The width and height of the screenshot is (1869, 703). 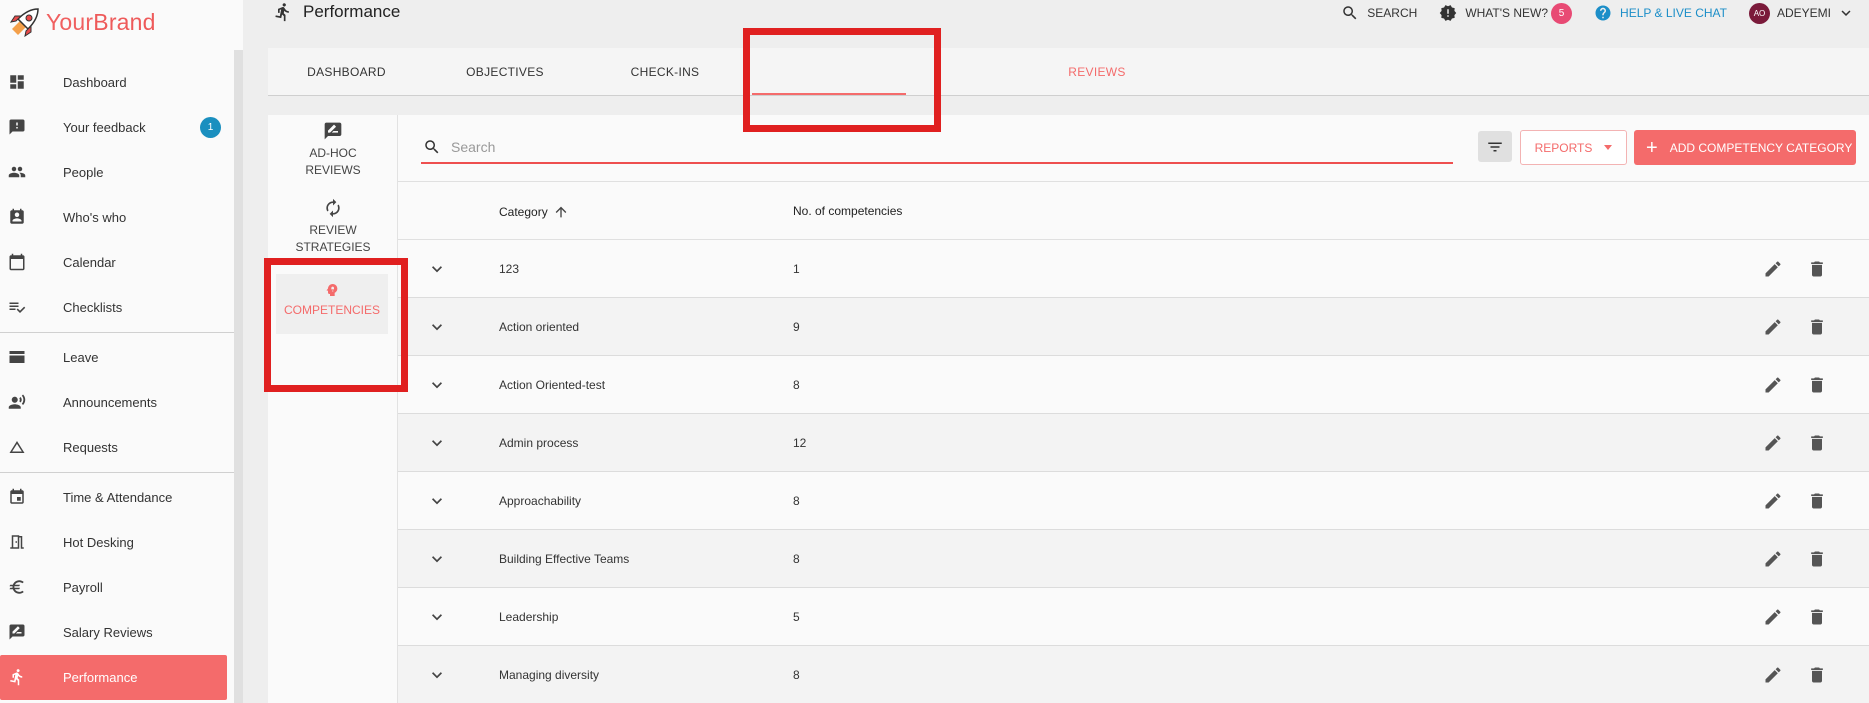 I want to click on sidebar-item-your-feedback: Your feedback 1, so click(x=117, y=127).